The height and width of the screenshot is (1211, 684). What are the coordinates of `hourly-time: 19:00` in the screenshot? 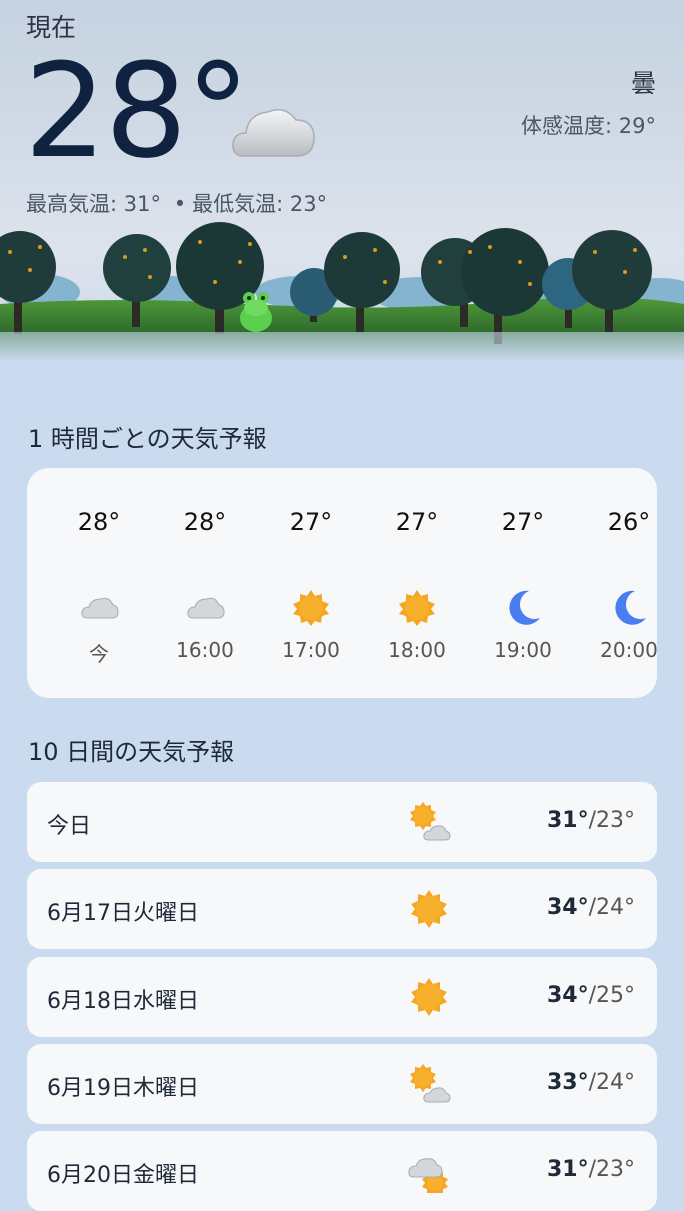 It's located at (523, 650).